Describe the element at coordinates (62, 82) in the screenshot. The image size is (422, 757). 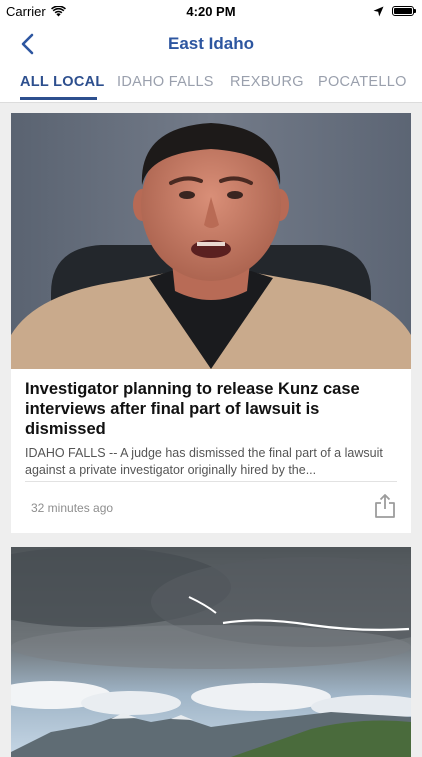
I see `tab-all-local: ALL LOCAL` at that location.